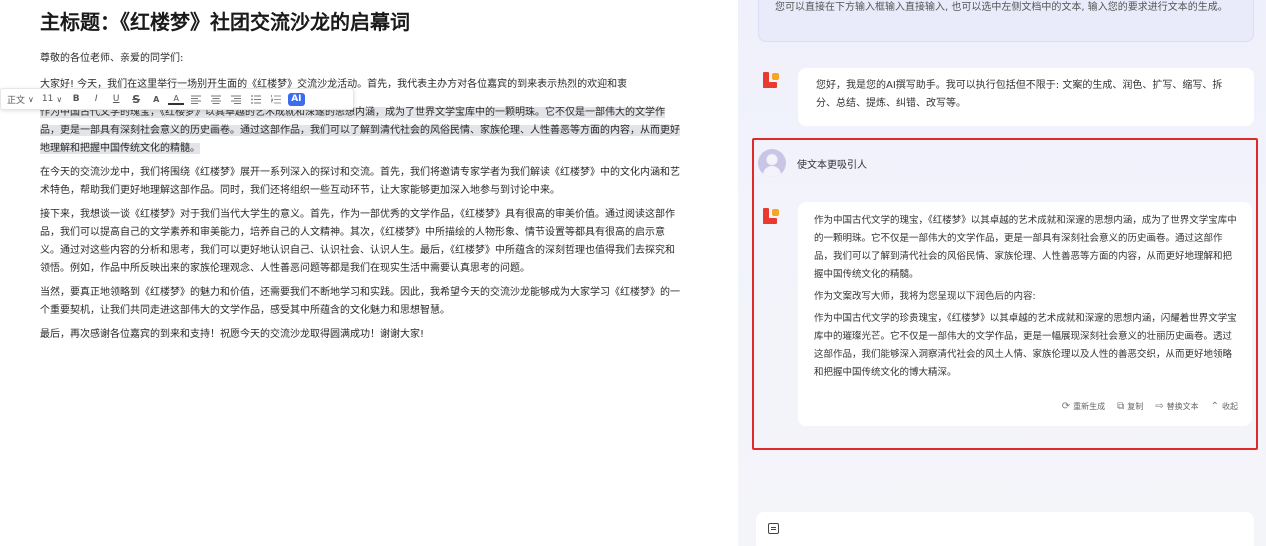 The height and width of the screenshot is (546, 1266). Describe the element at coordinates (1121, 406) in the screenshot. I see `copy-icon: ⧉` at that location.